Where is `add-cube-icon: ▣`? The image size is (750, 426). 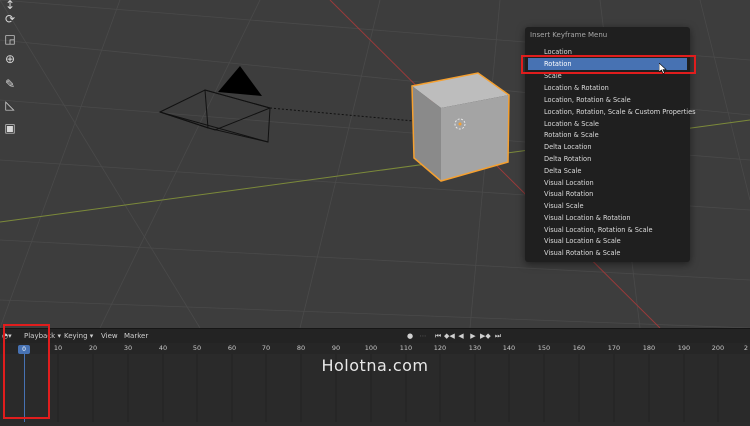 add-cube-icon: ▣ is located at coordinates (10, 128).